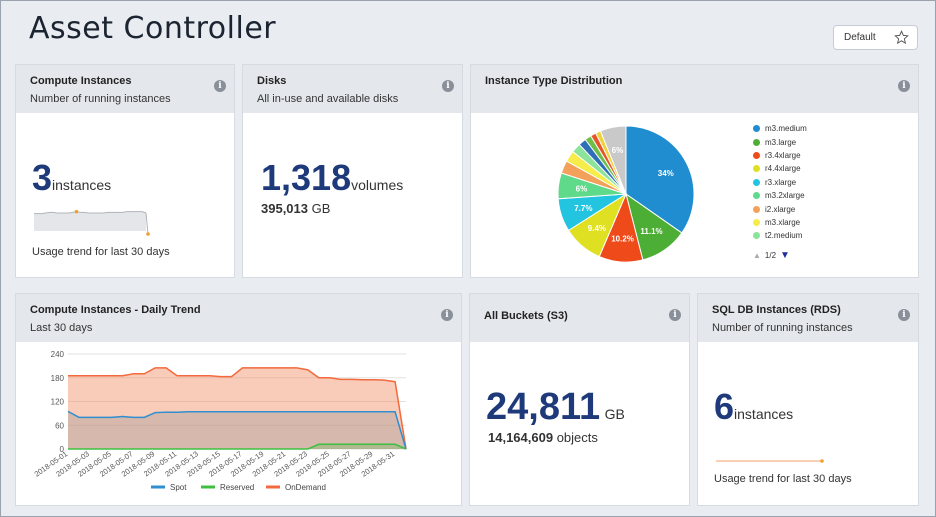 The height and width of the screenshot is (517, 936). Describe the element at coordinates (757, 255) in the screenshot. I see `legend-prev-icon: ▲` at that location.